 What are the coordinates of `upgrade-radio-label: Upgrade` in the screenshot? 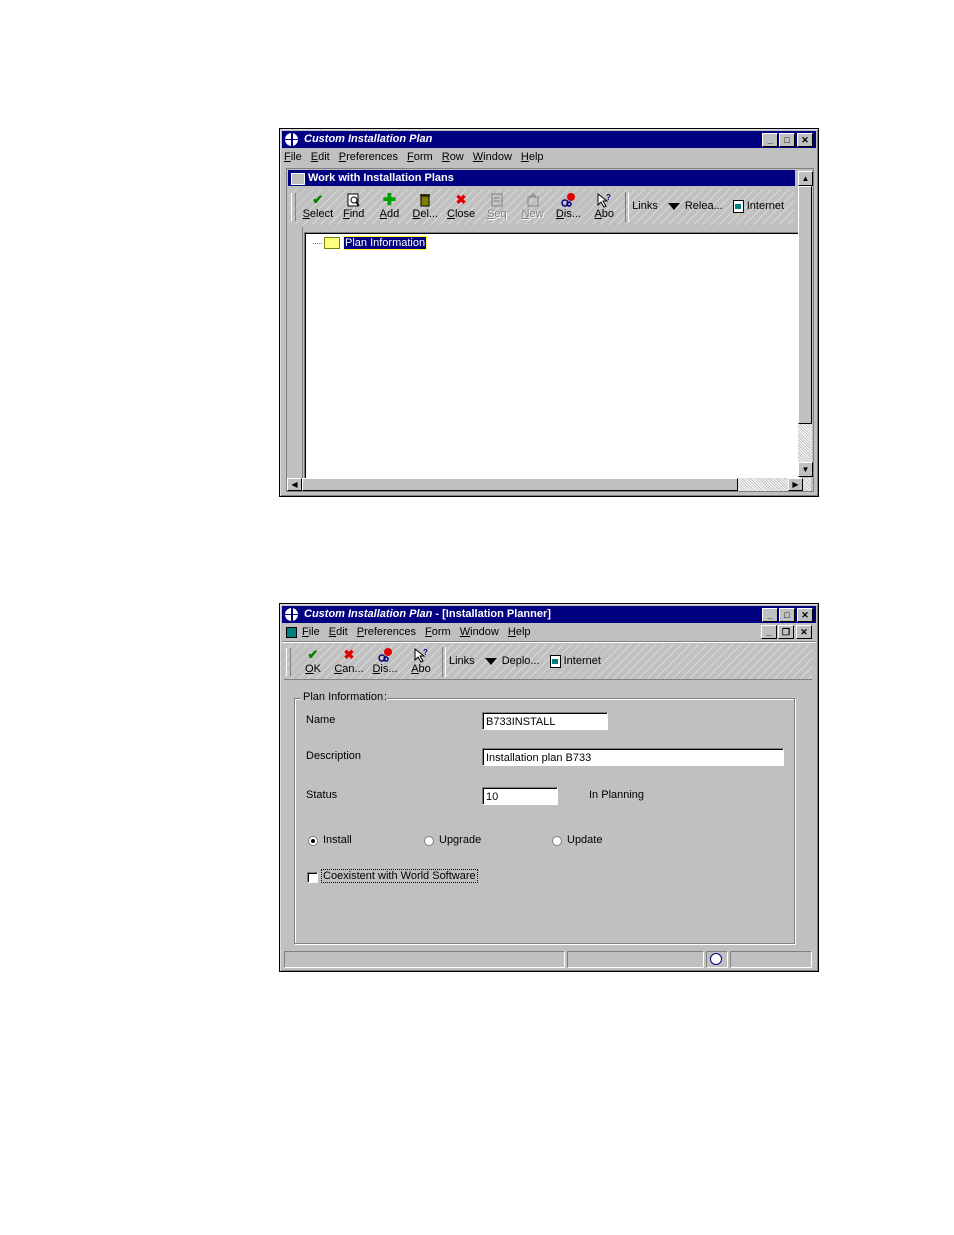 It's located at (460, 840).